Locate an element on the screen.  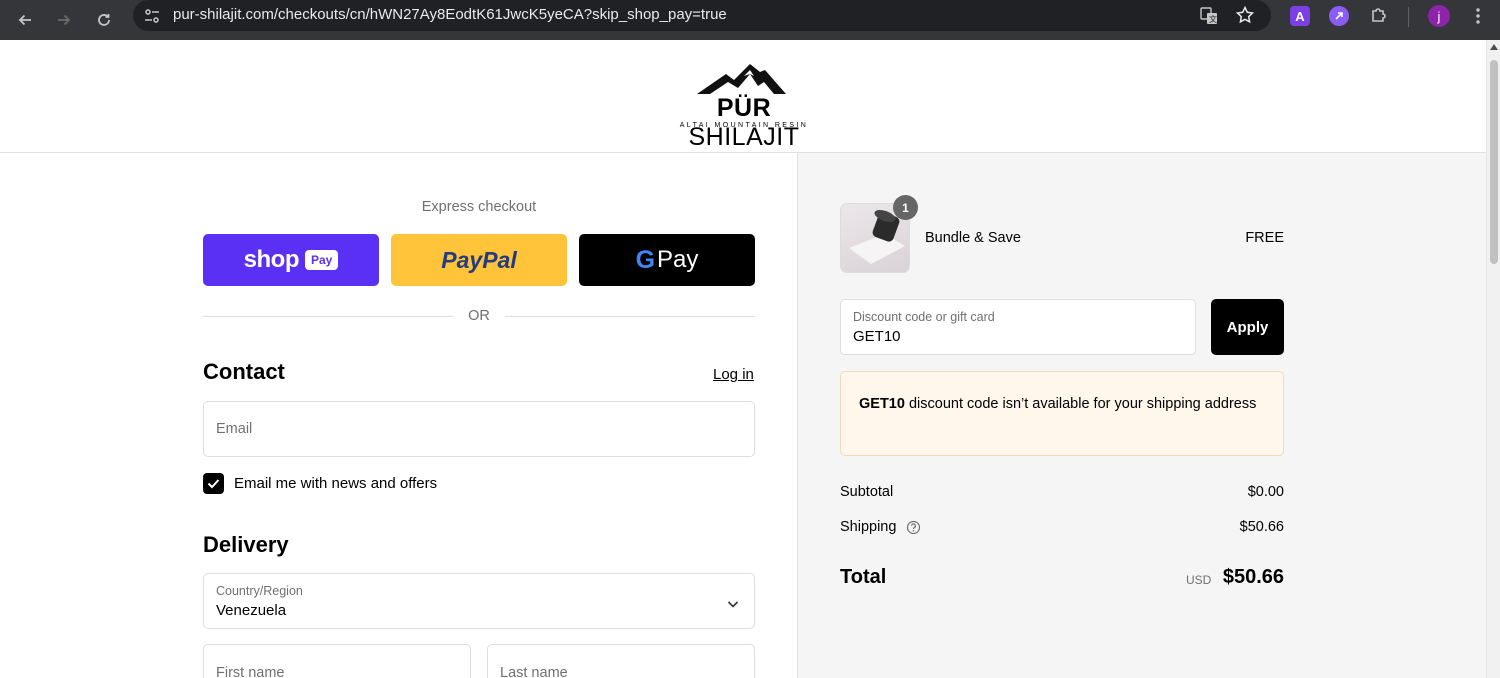
discount-label: Discount code or gift card is located at coordinates (924, 317).